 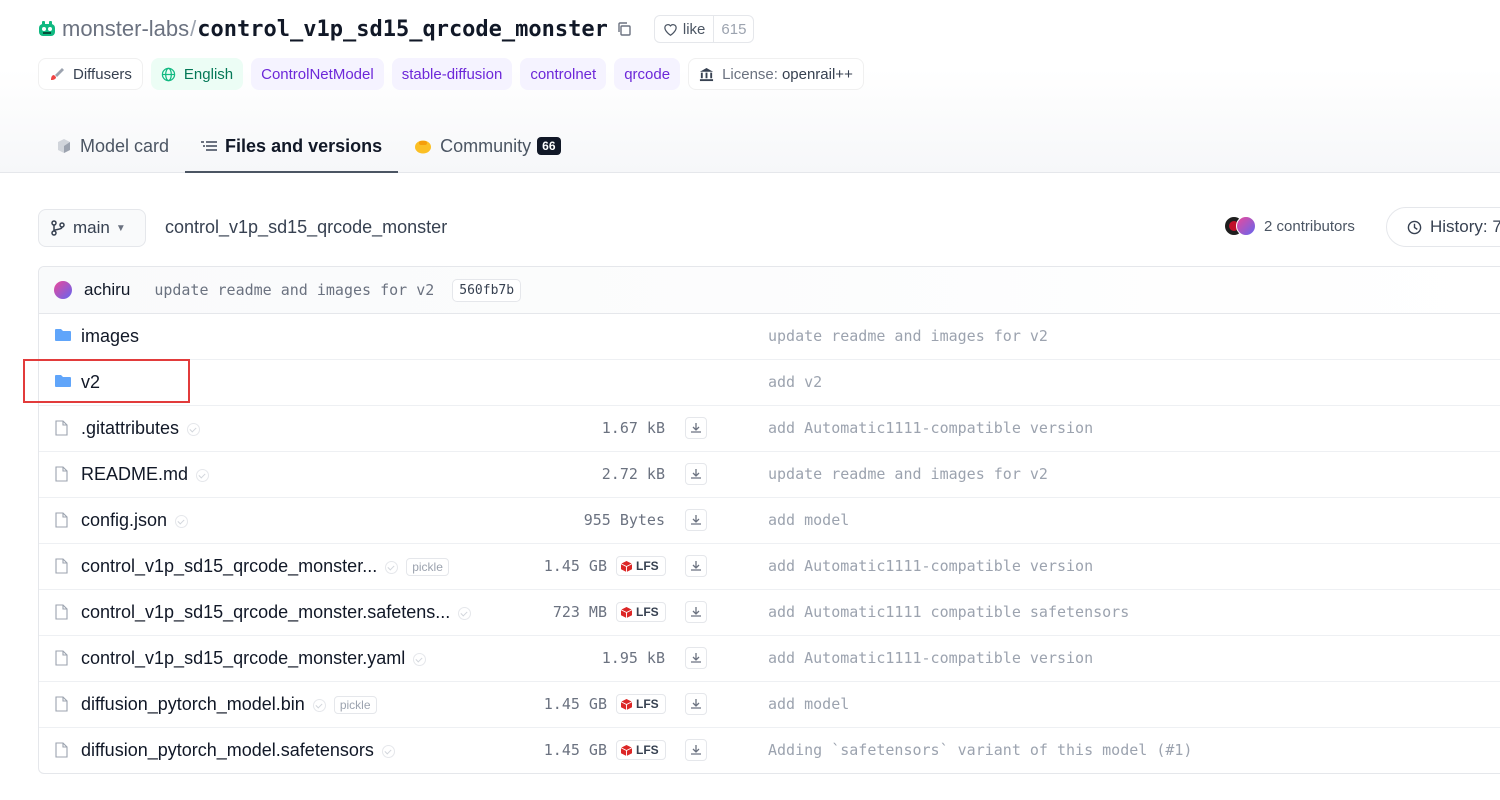 I want to click on tag-controlnet: controlnet, so click(x=563, y=74).